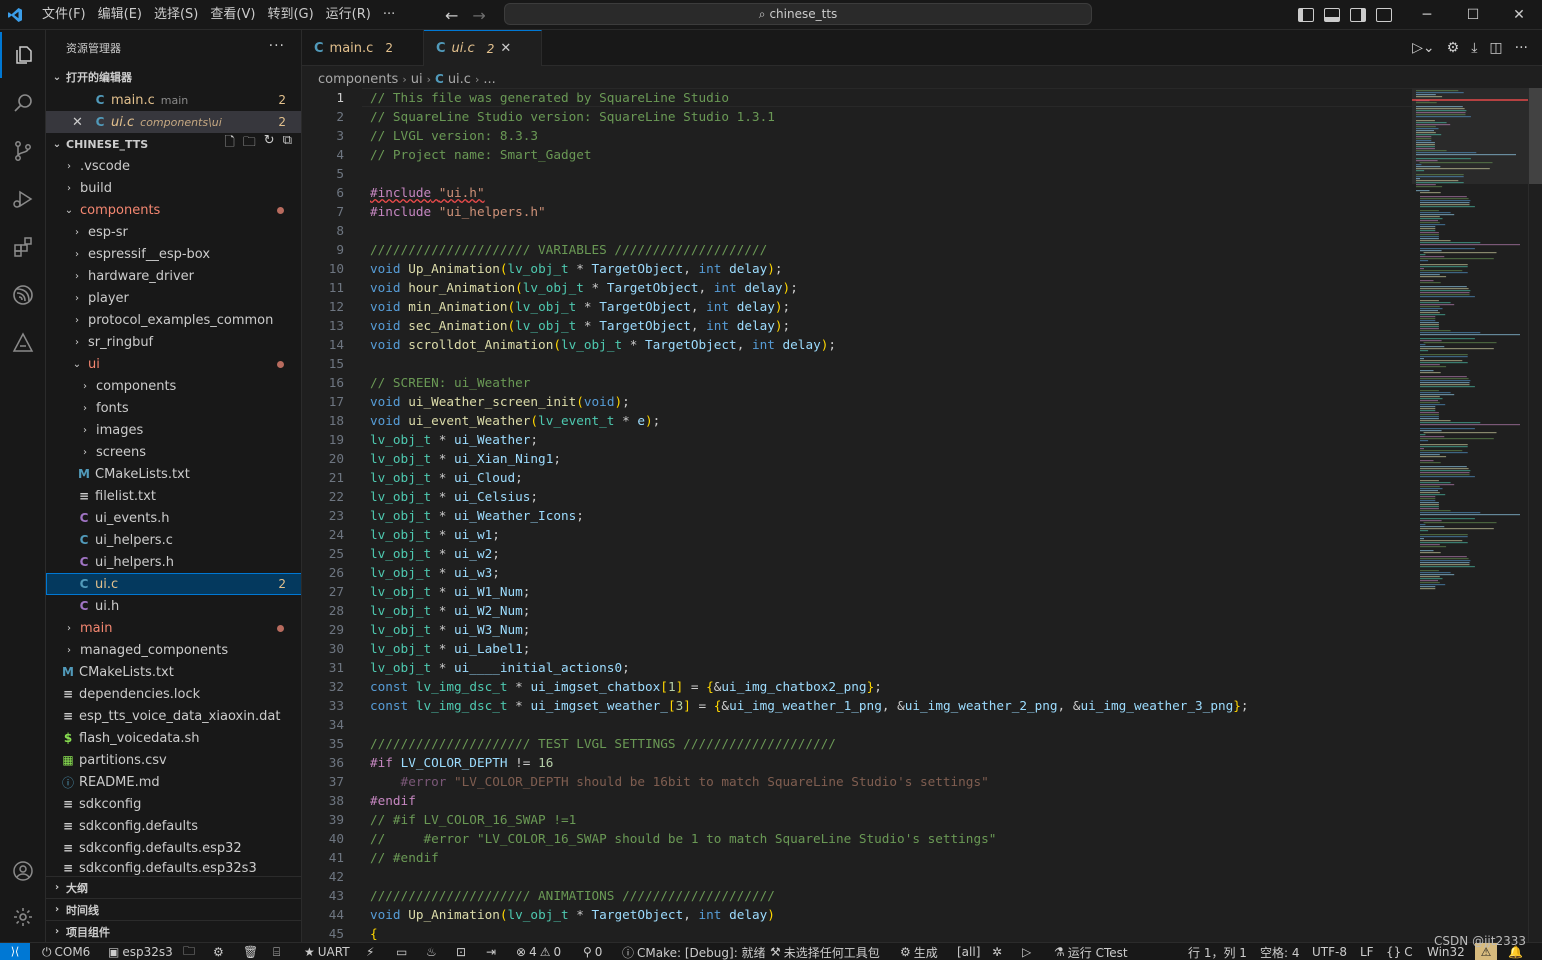 The width and height of the screenshot is (1542, 960). What do you see at coordinates (1358, 15) in the screenshot?
I see `toggle-secondary-sidebar-icon` at bounding box center [1358, 15].